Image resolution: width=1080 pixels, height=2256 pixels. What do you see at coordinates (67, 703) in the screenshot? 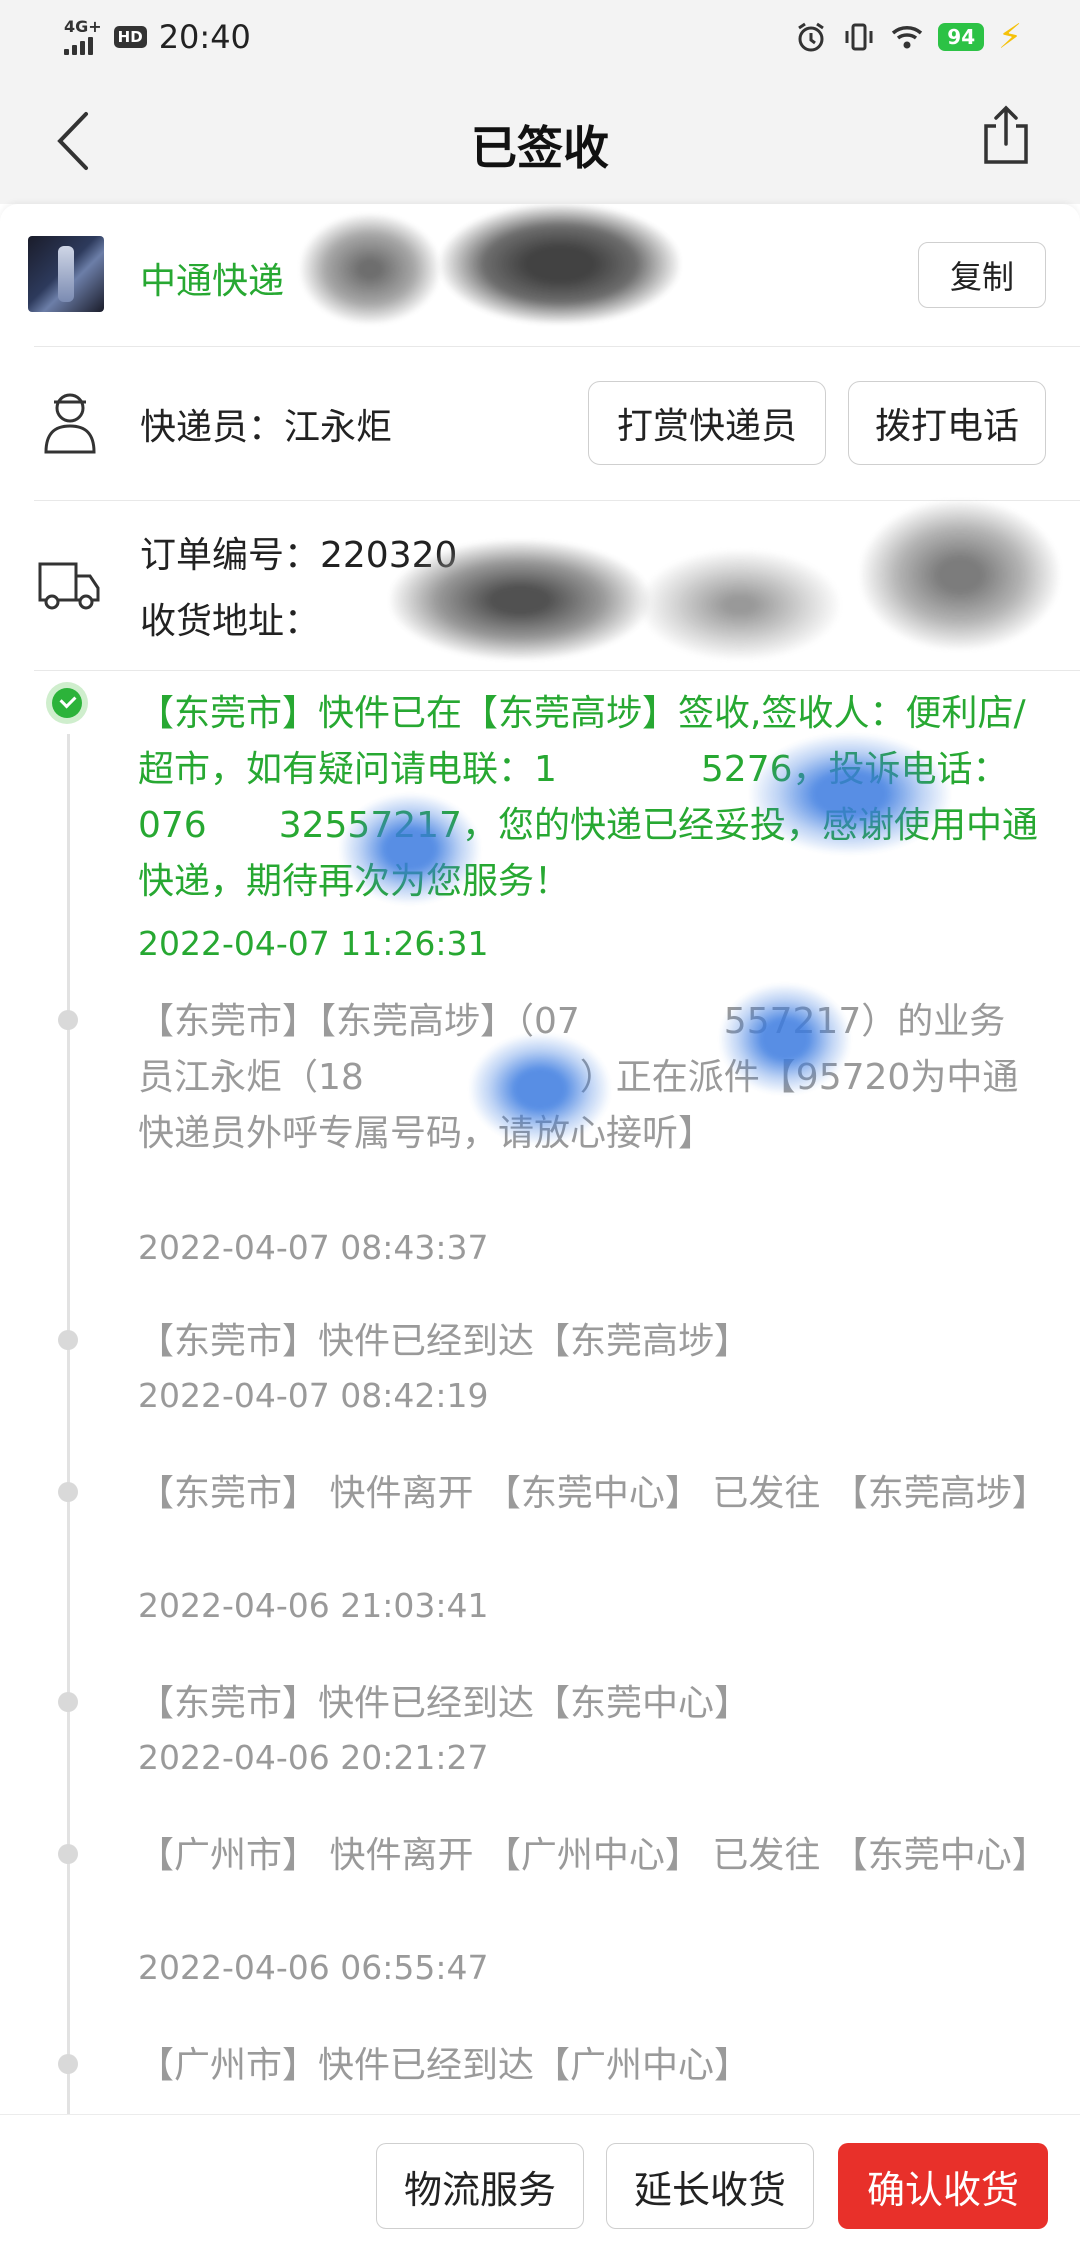
I see `check-icon` at bounding box center [67, 703].